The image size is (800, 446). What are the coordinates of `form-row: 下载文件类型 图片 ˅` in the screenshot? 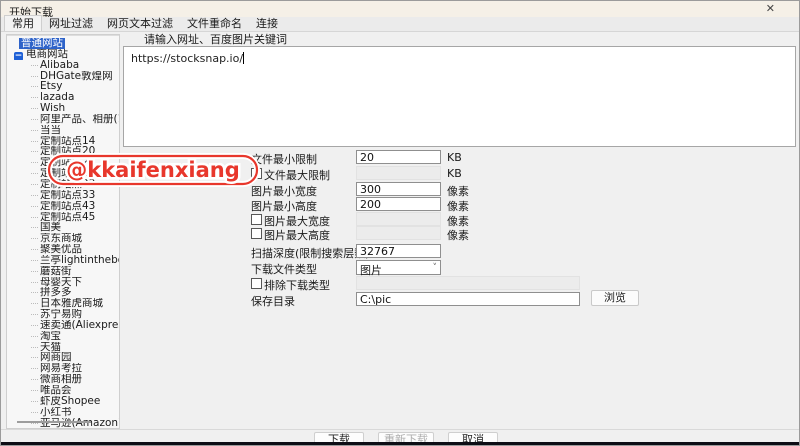 It's located at (400, 268).